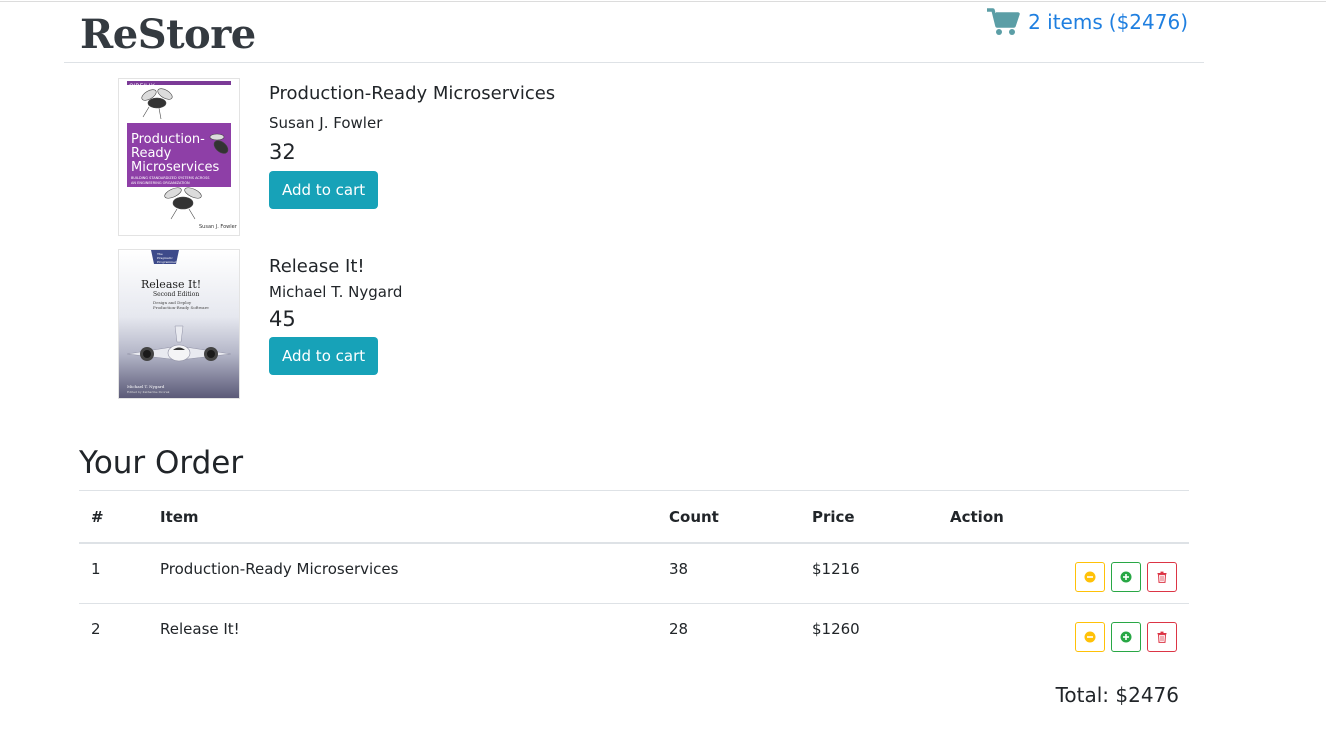 The image size is (1326, 754). I want to click on cover-publisher: O'REILLY, so click(142, 86).